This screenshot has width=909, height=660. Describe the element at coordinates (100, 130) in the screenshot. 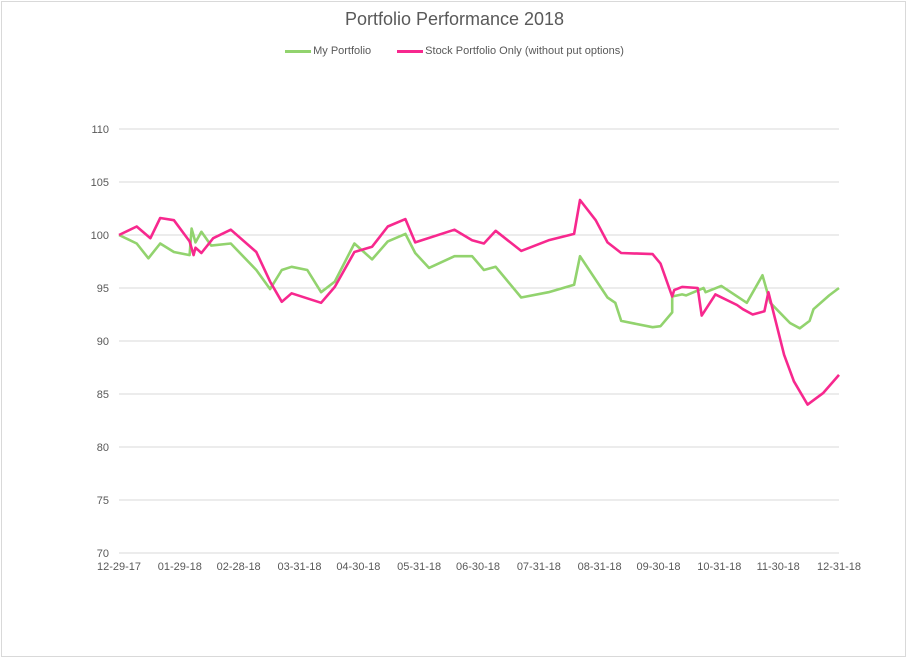

I see `y-tick-label: 110` at that location.